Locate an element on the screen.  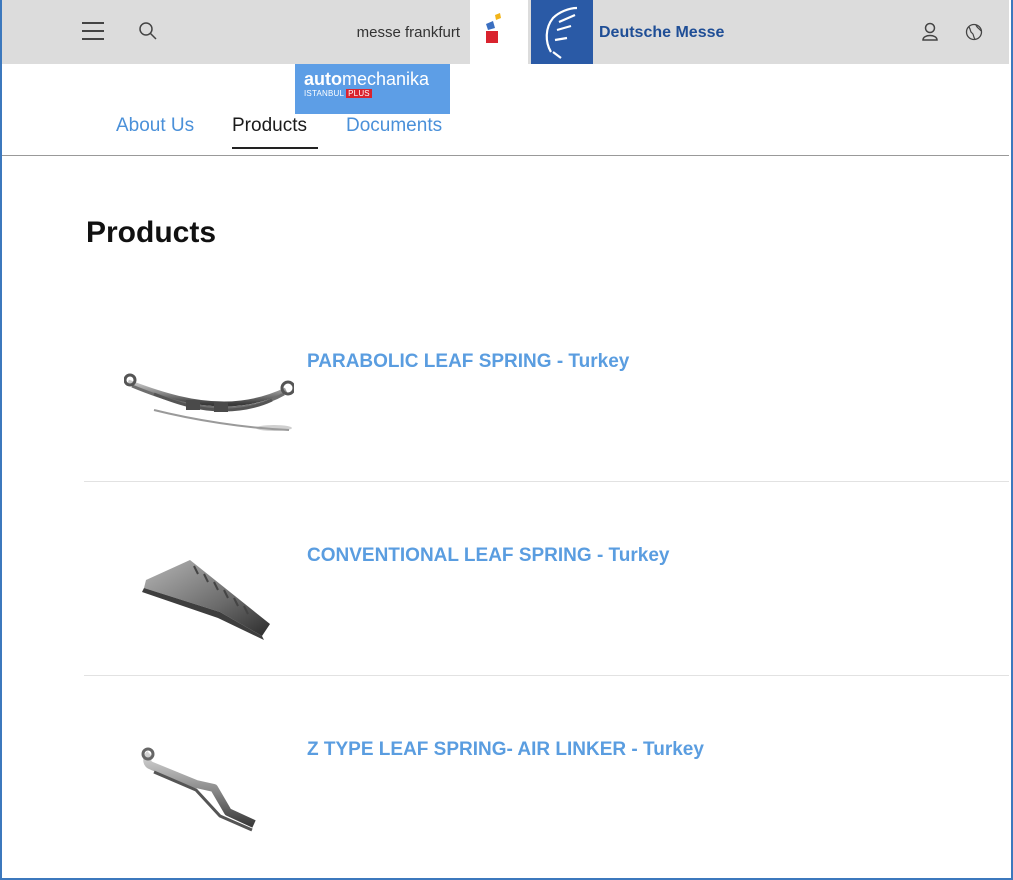
product-link-z-type-leaf-spring: Z TYPE LEAF SPRING- AIR LINKER - Turkey is located at coordinates (505, 750).